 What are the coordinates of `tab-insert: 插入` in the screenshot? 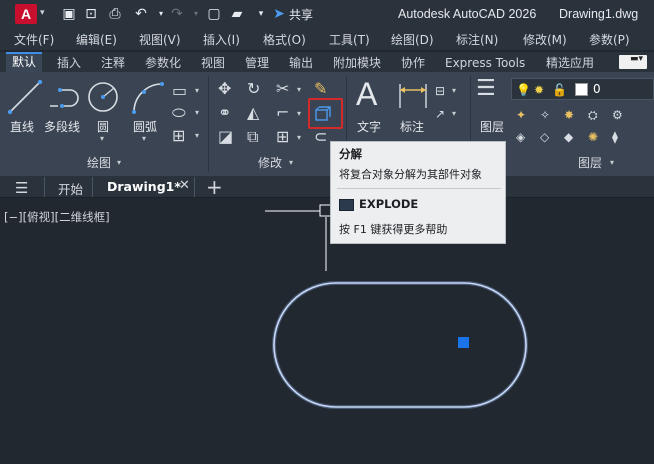 It's located at (69, 63).